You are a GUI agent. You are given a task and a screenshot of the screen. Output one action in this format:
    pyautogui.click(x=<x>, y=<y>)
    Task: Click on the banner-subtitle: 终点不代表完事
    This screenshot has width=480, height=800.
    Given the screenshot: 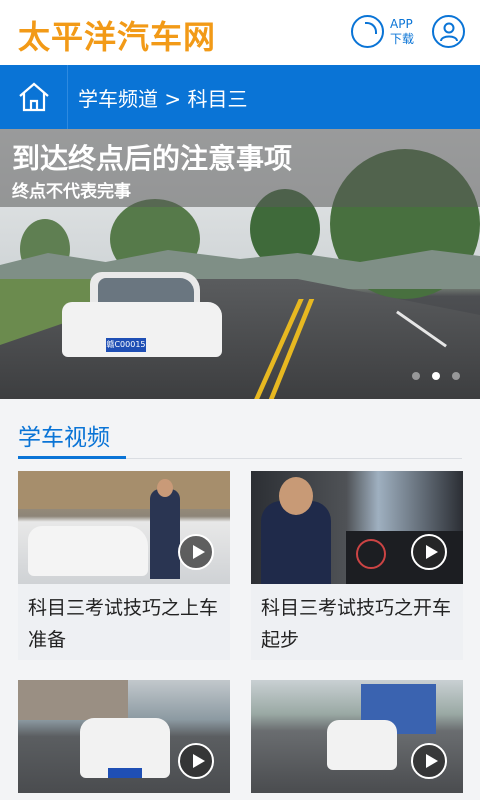 What is the action you would take?
    pyautogui.click(x=71, y=192)
    